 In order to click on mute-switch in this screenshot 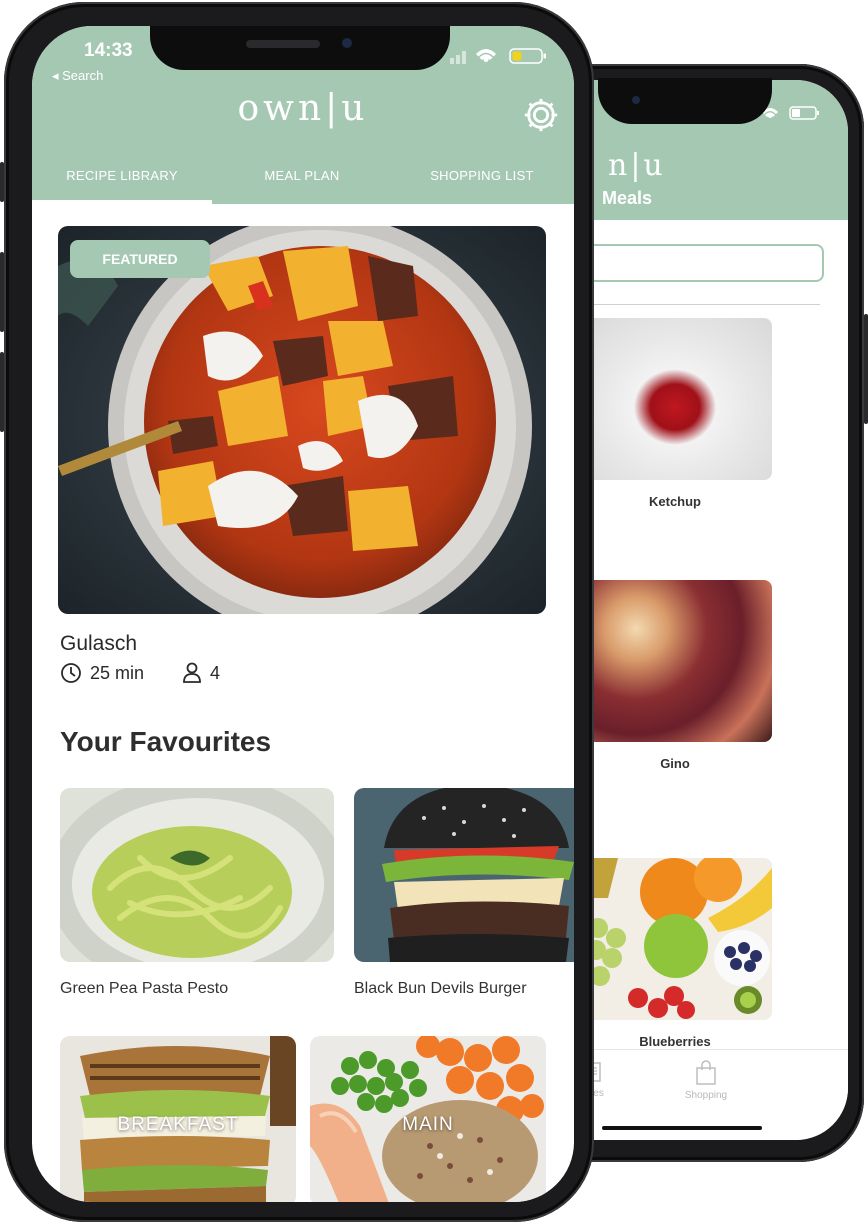, I will do `click(2, 182)`.